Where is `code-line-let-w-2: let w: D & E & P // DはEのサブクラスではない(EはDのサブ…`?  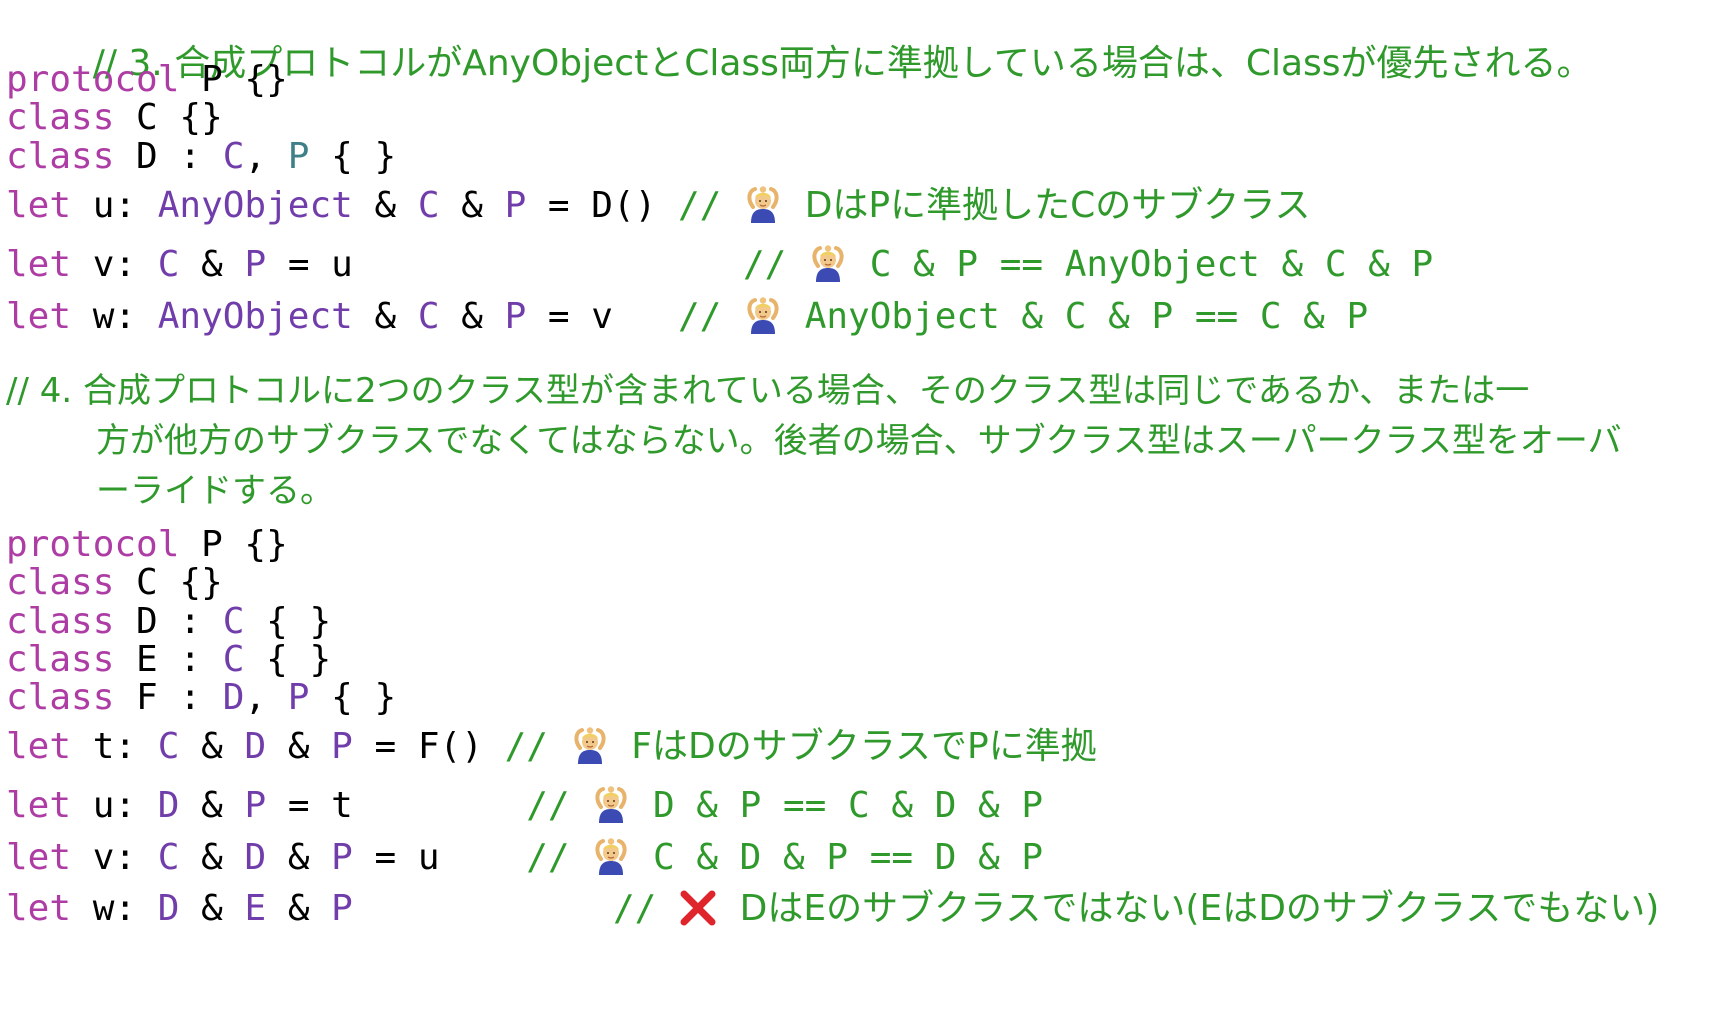
code-line-let-w-2: let w: D & E & P // DはEのサブクラスではない(EはDのサブ… is located at coordinates (833, 908).